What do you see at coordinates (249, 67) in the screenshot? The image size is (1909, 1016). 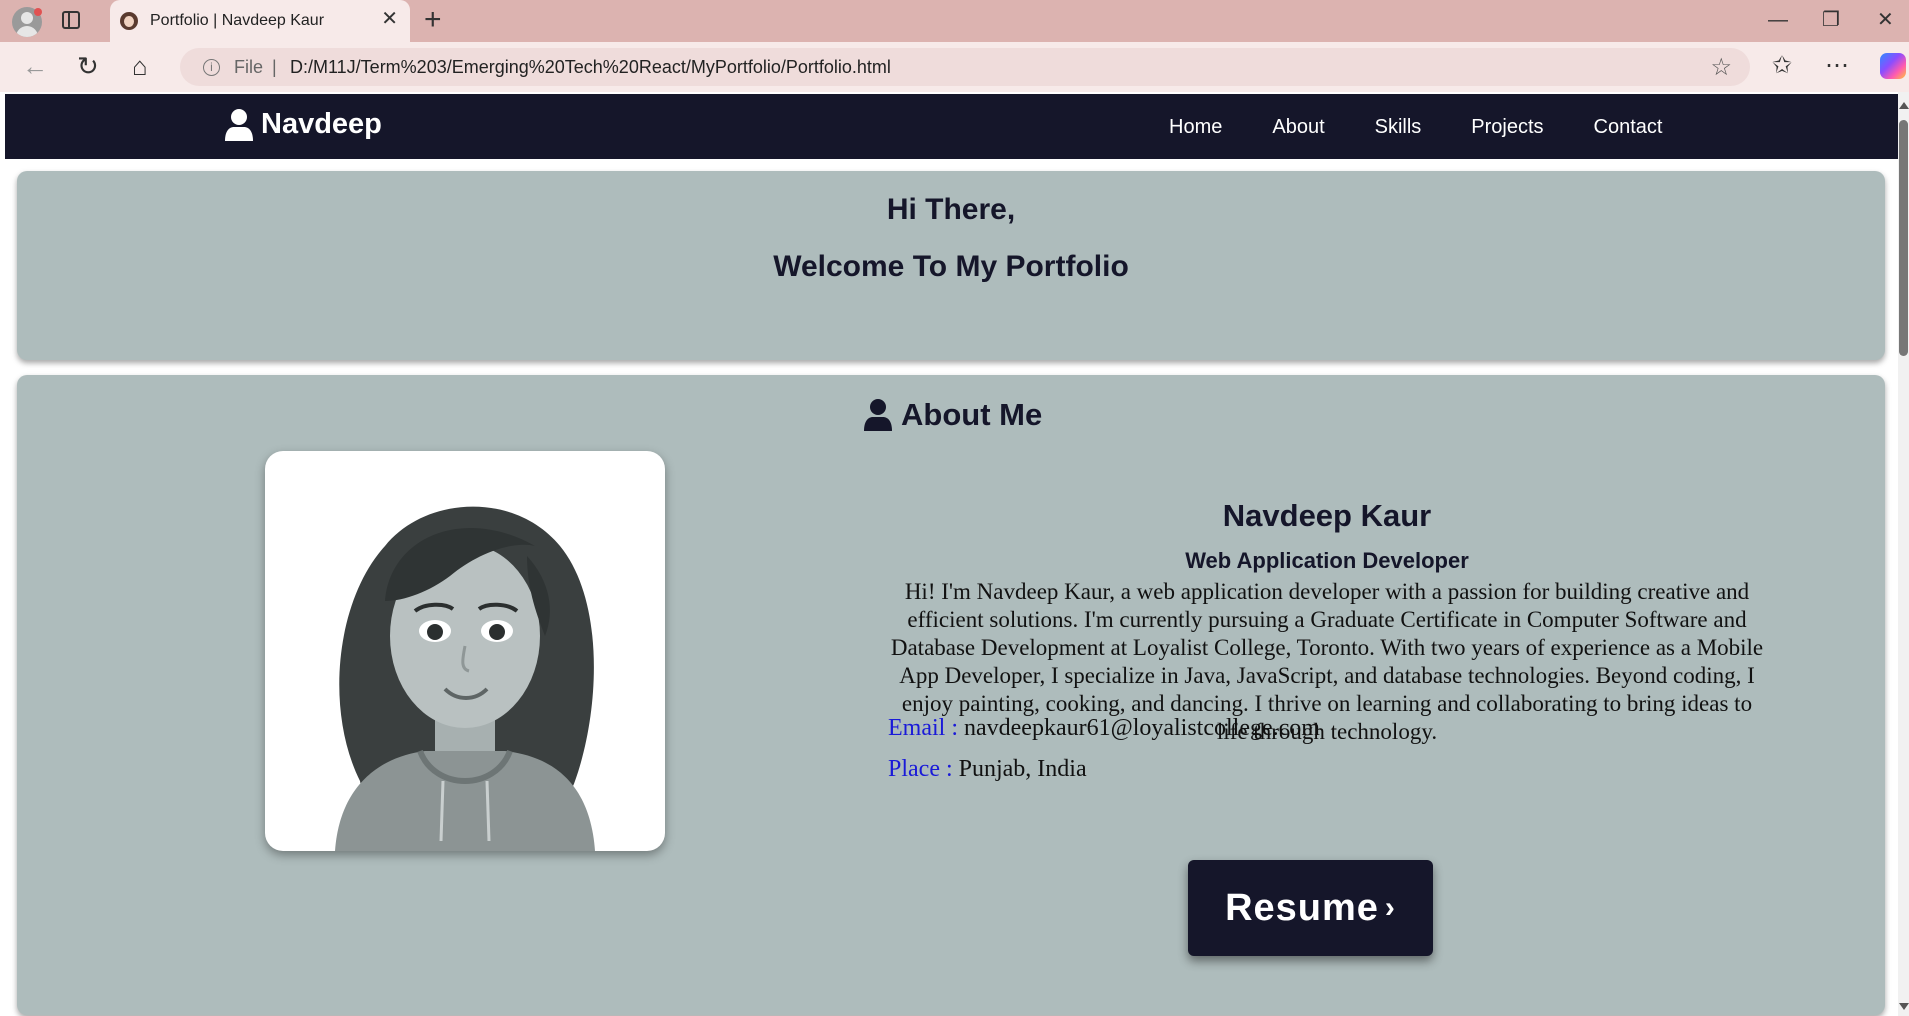 I see `file-label: File` at bounding box center [249, 67].